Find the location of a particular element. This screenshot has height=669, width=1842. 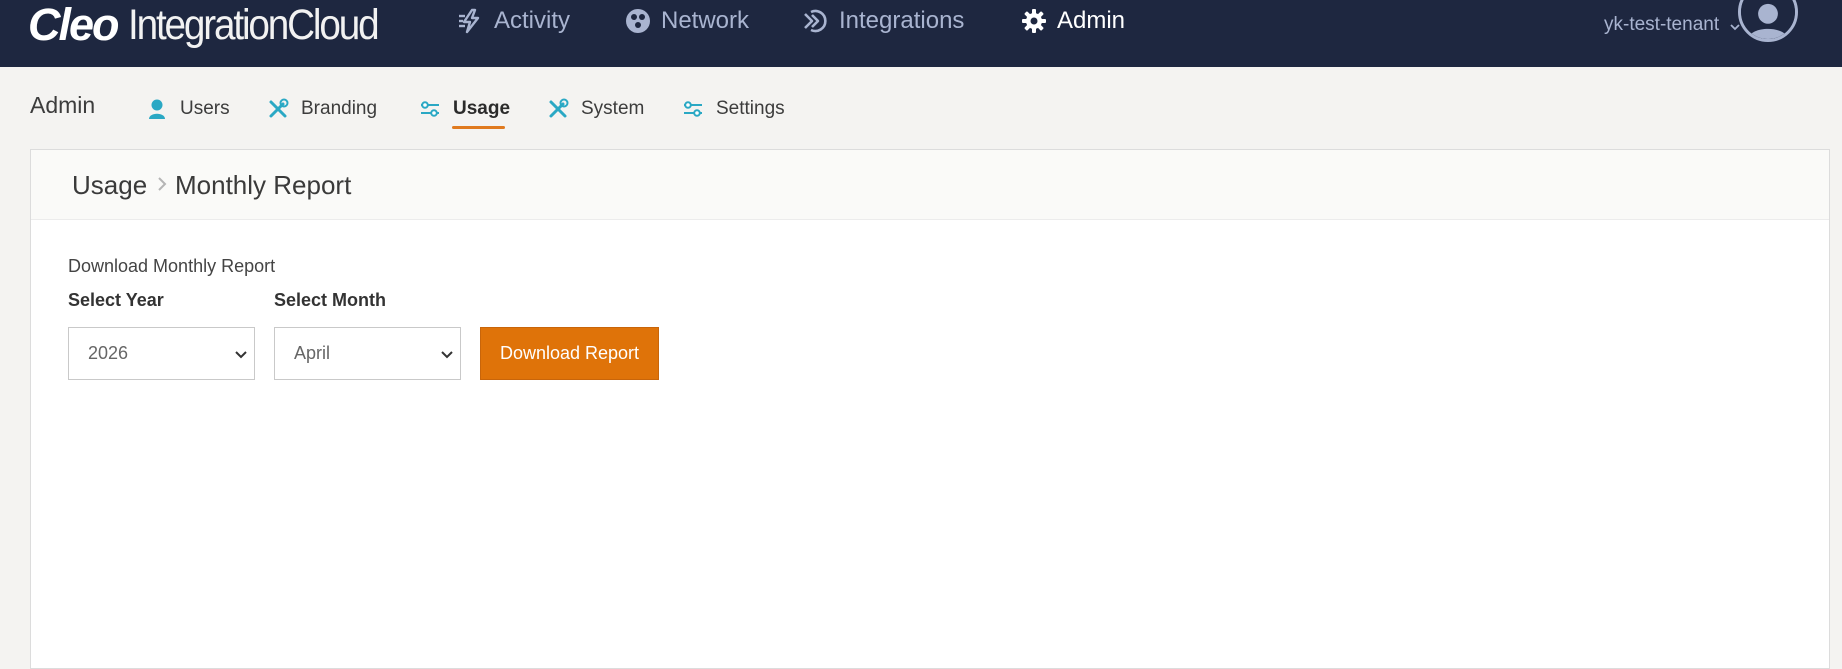

year-select-value: 2026 is located at coordinates (108, 353).